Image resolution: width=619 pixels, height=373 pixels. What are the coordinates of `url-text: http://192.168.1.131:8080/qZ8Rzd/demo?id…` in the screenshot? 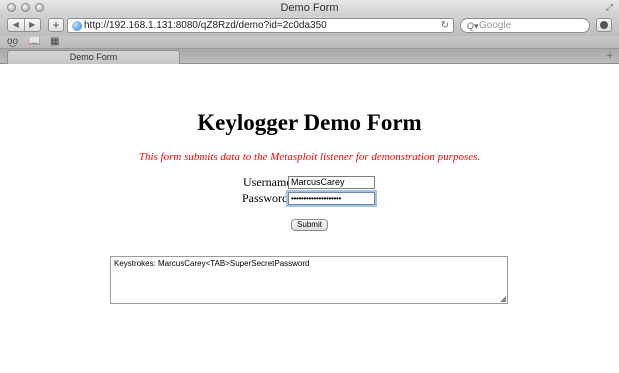 It's located at (205, 26).